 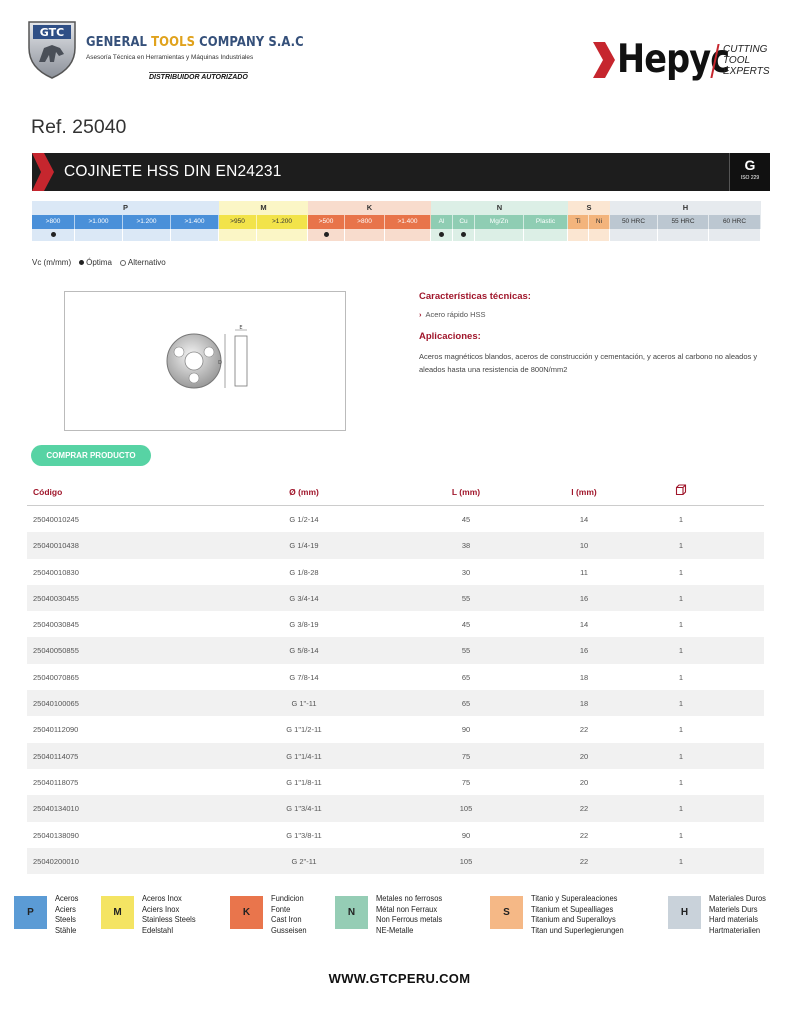 I want to click on legend-line: Hard materials, so click(x=733, y=919).